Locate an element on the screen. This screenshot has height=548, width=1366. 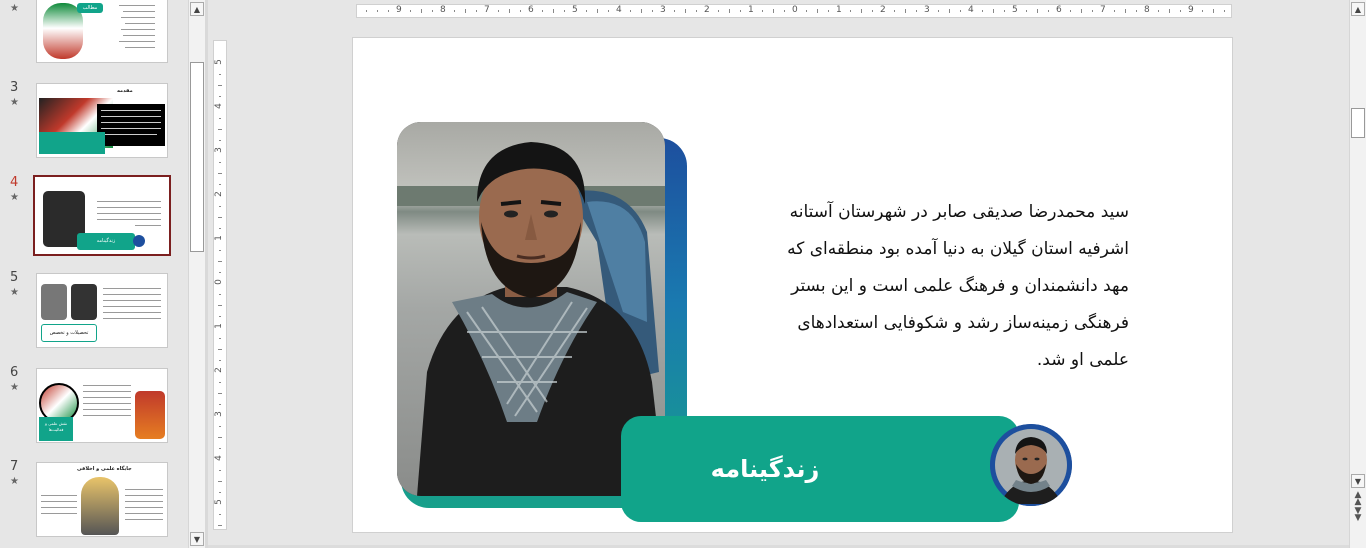
thumb-title-bar: مطالب is located at coordinates (90, 8).